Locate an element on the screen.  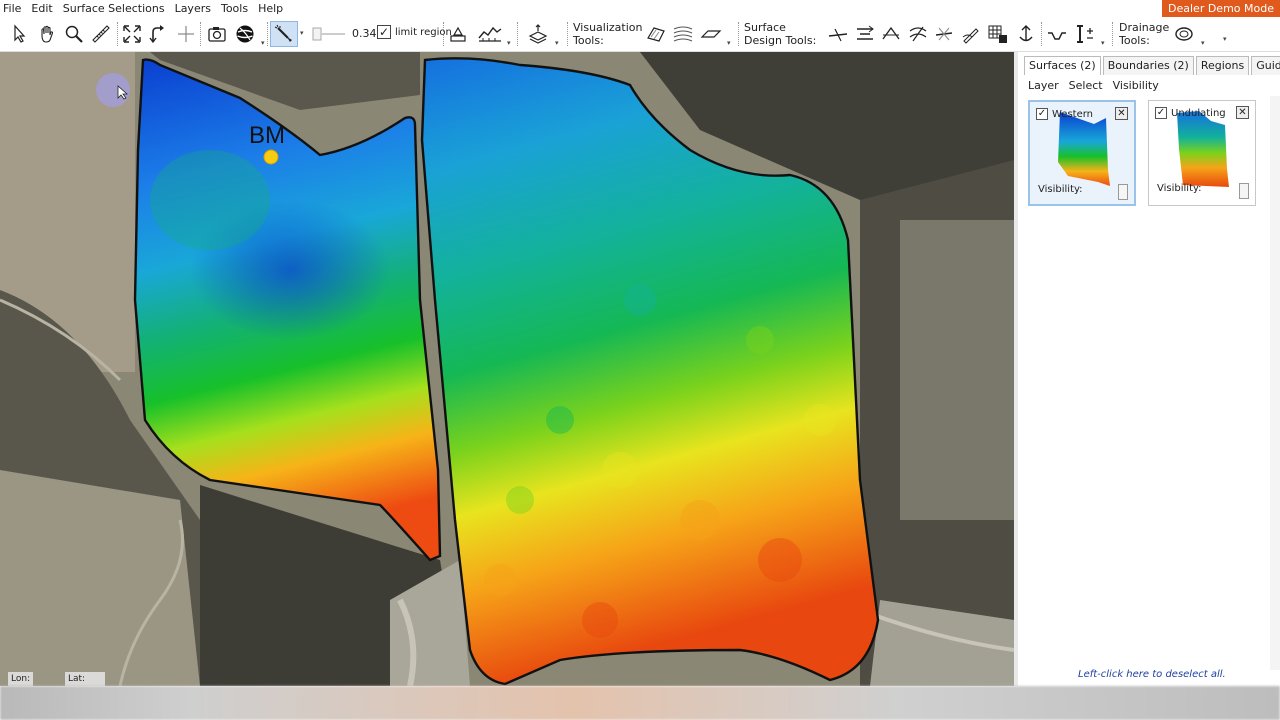
surface-design-tools-label: Surface Design Tools: is located at coordinates (780, 34).